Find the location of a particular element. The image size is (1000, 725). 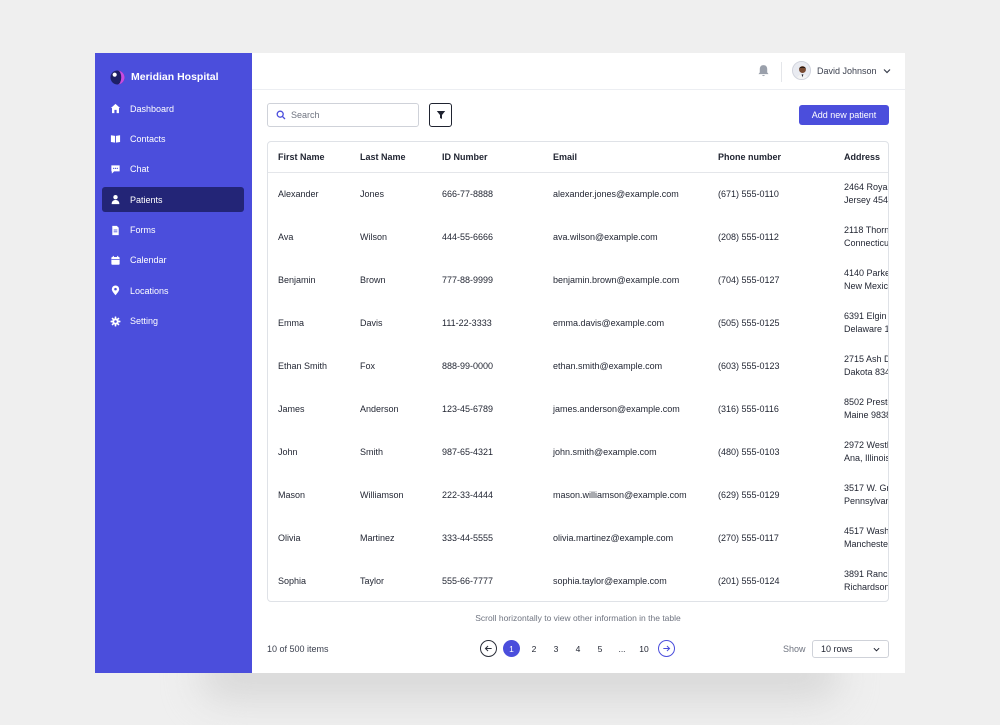

items-count: 10 of 500 items is located at coordinates (298, 649).